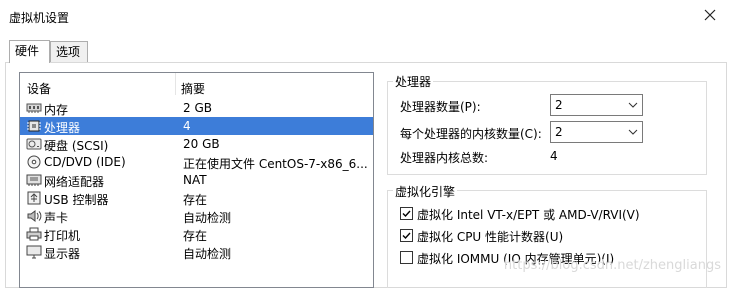  I want to click on device-row-usb: USB 控制器 存在, so click(196, 198).